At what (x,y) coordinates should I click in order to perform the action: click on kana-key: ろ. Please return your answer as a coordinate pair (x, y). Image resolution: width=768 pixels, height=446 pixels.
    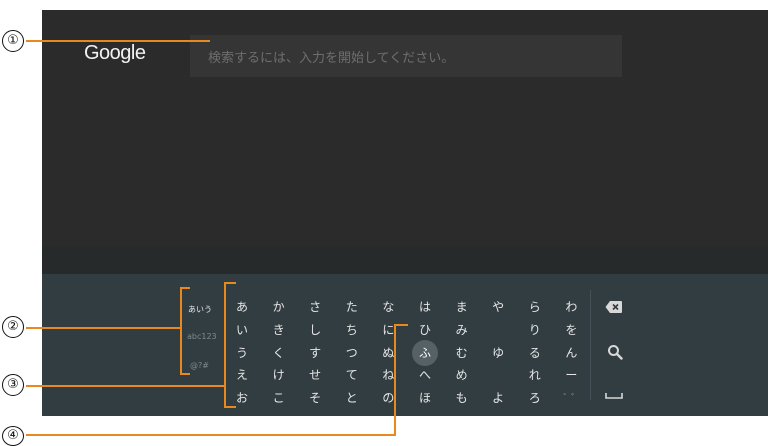
    Looking at the image, I should click on (535, 398).